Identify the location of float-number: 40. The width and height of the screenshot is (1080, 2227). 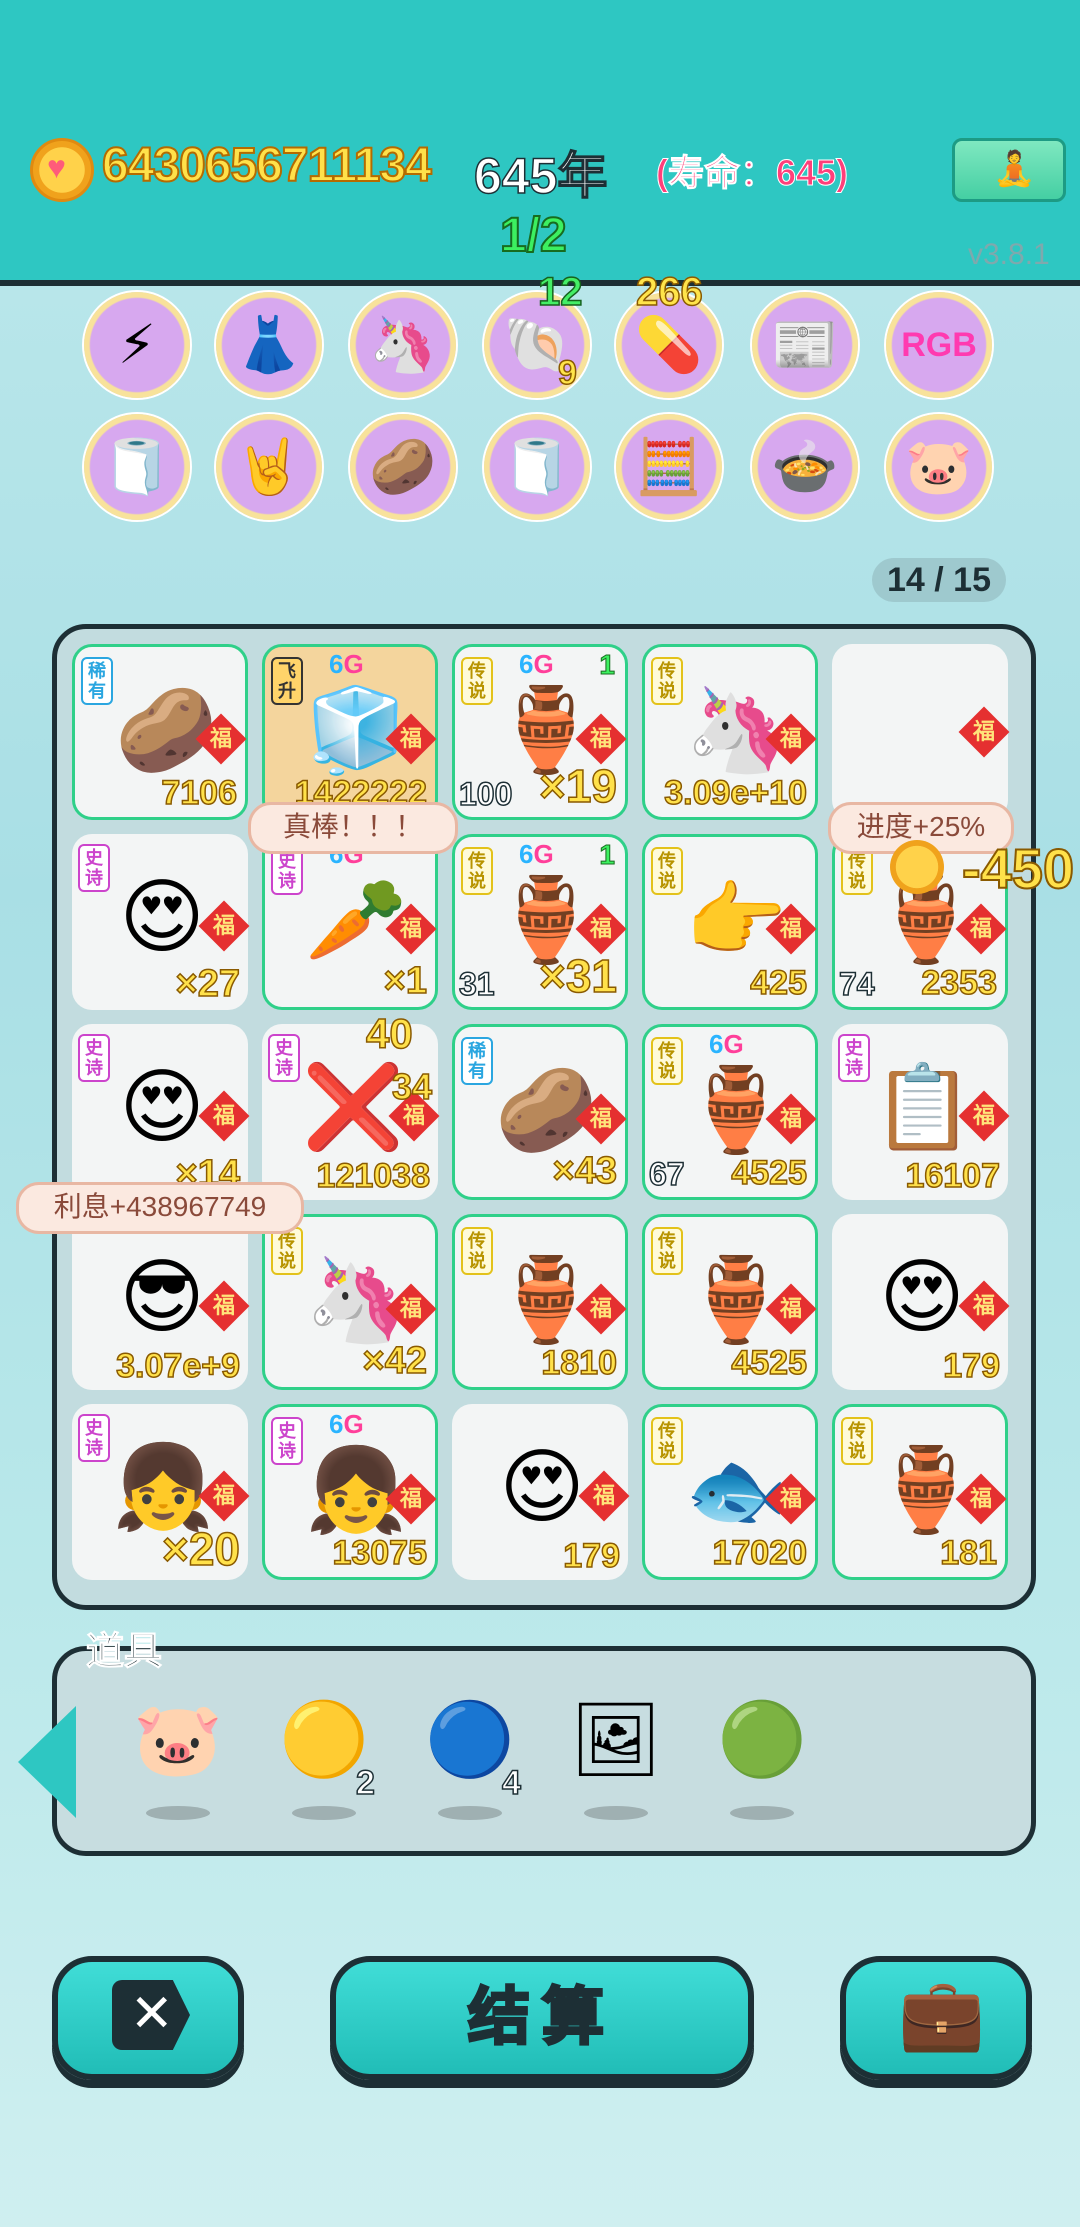
(389, 1033).